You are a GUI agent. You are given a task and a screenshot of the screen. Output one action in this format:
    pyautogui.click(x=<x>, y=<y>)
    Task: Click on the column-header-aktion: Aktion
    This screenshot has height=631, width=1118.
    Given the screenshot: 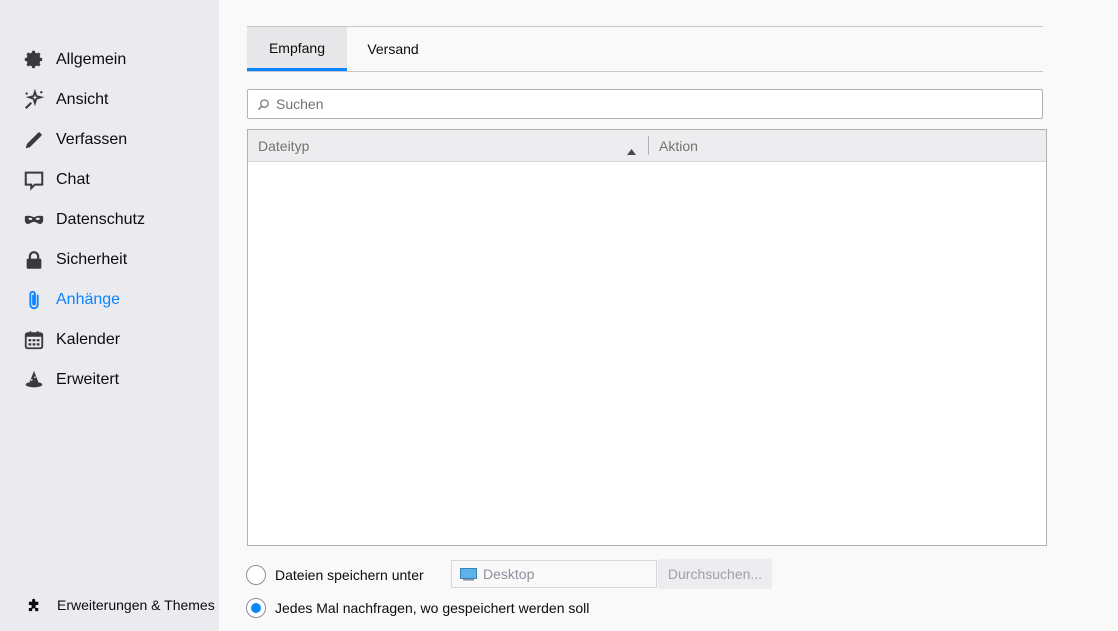 What is the action you would take?
    pyautogui.click(x=673, y=145)
    